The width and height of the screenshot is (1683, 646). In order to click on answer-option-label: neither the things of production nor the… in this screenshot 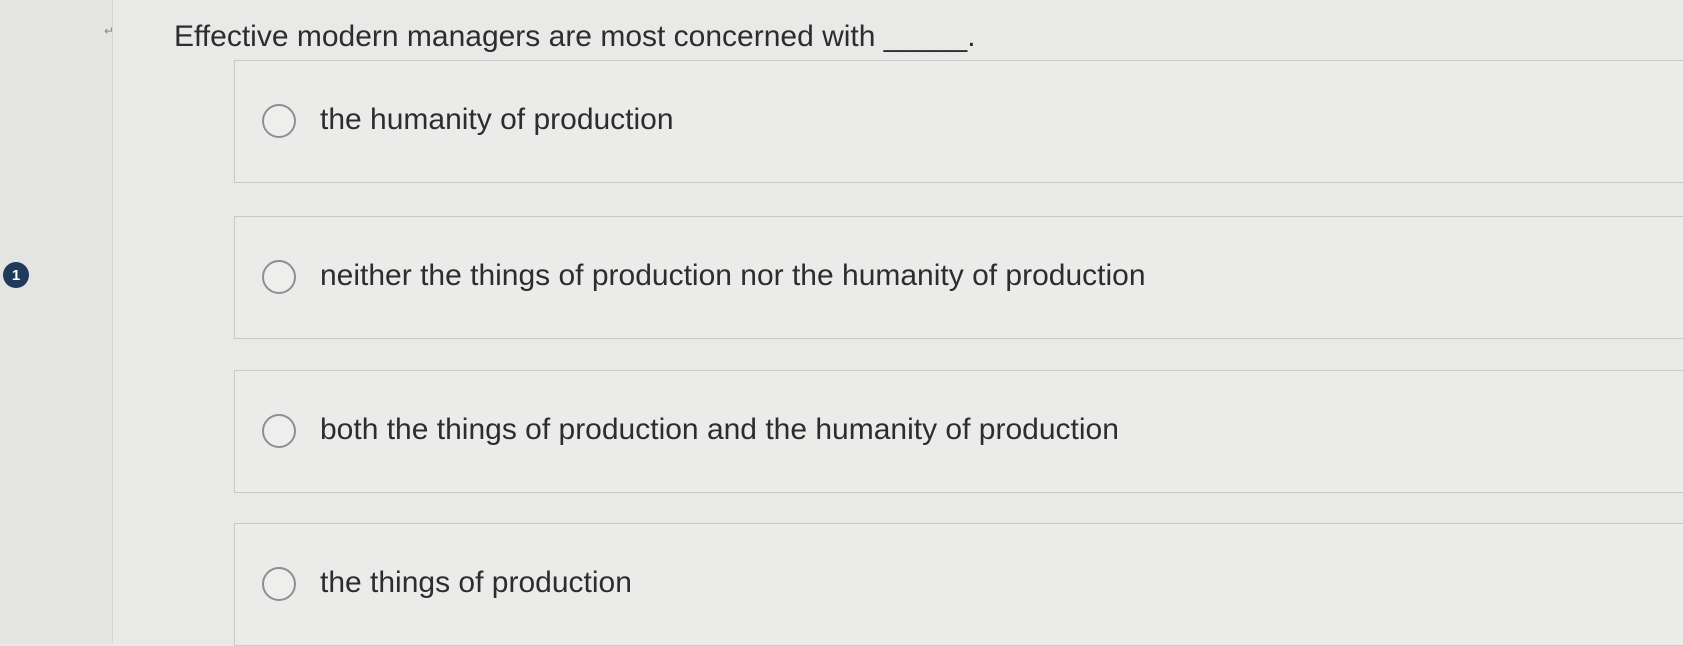, I will do `click(733, 275)`.